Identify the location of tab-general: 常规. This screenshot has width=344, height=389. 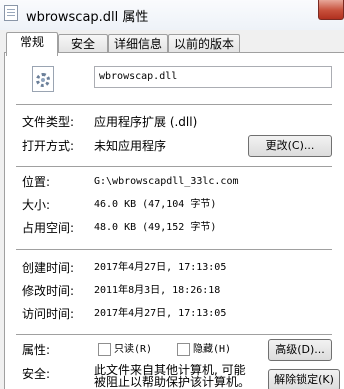
(32, 44).